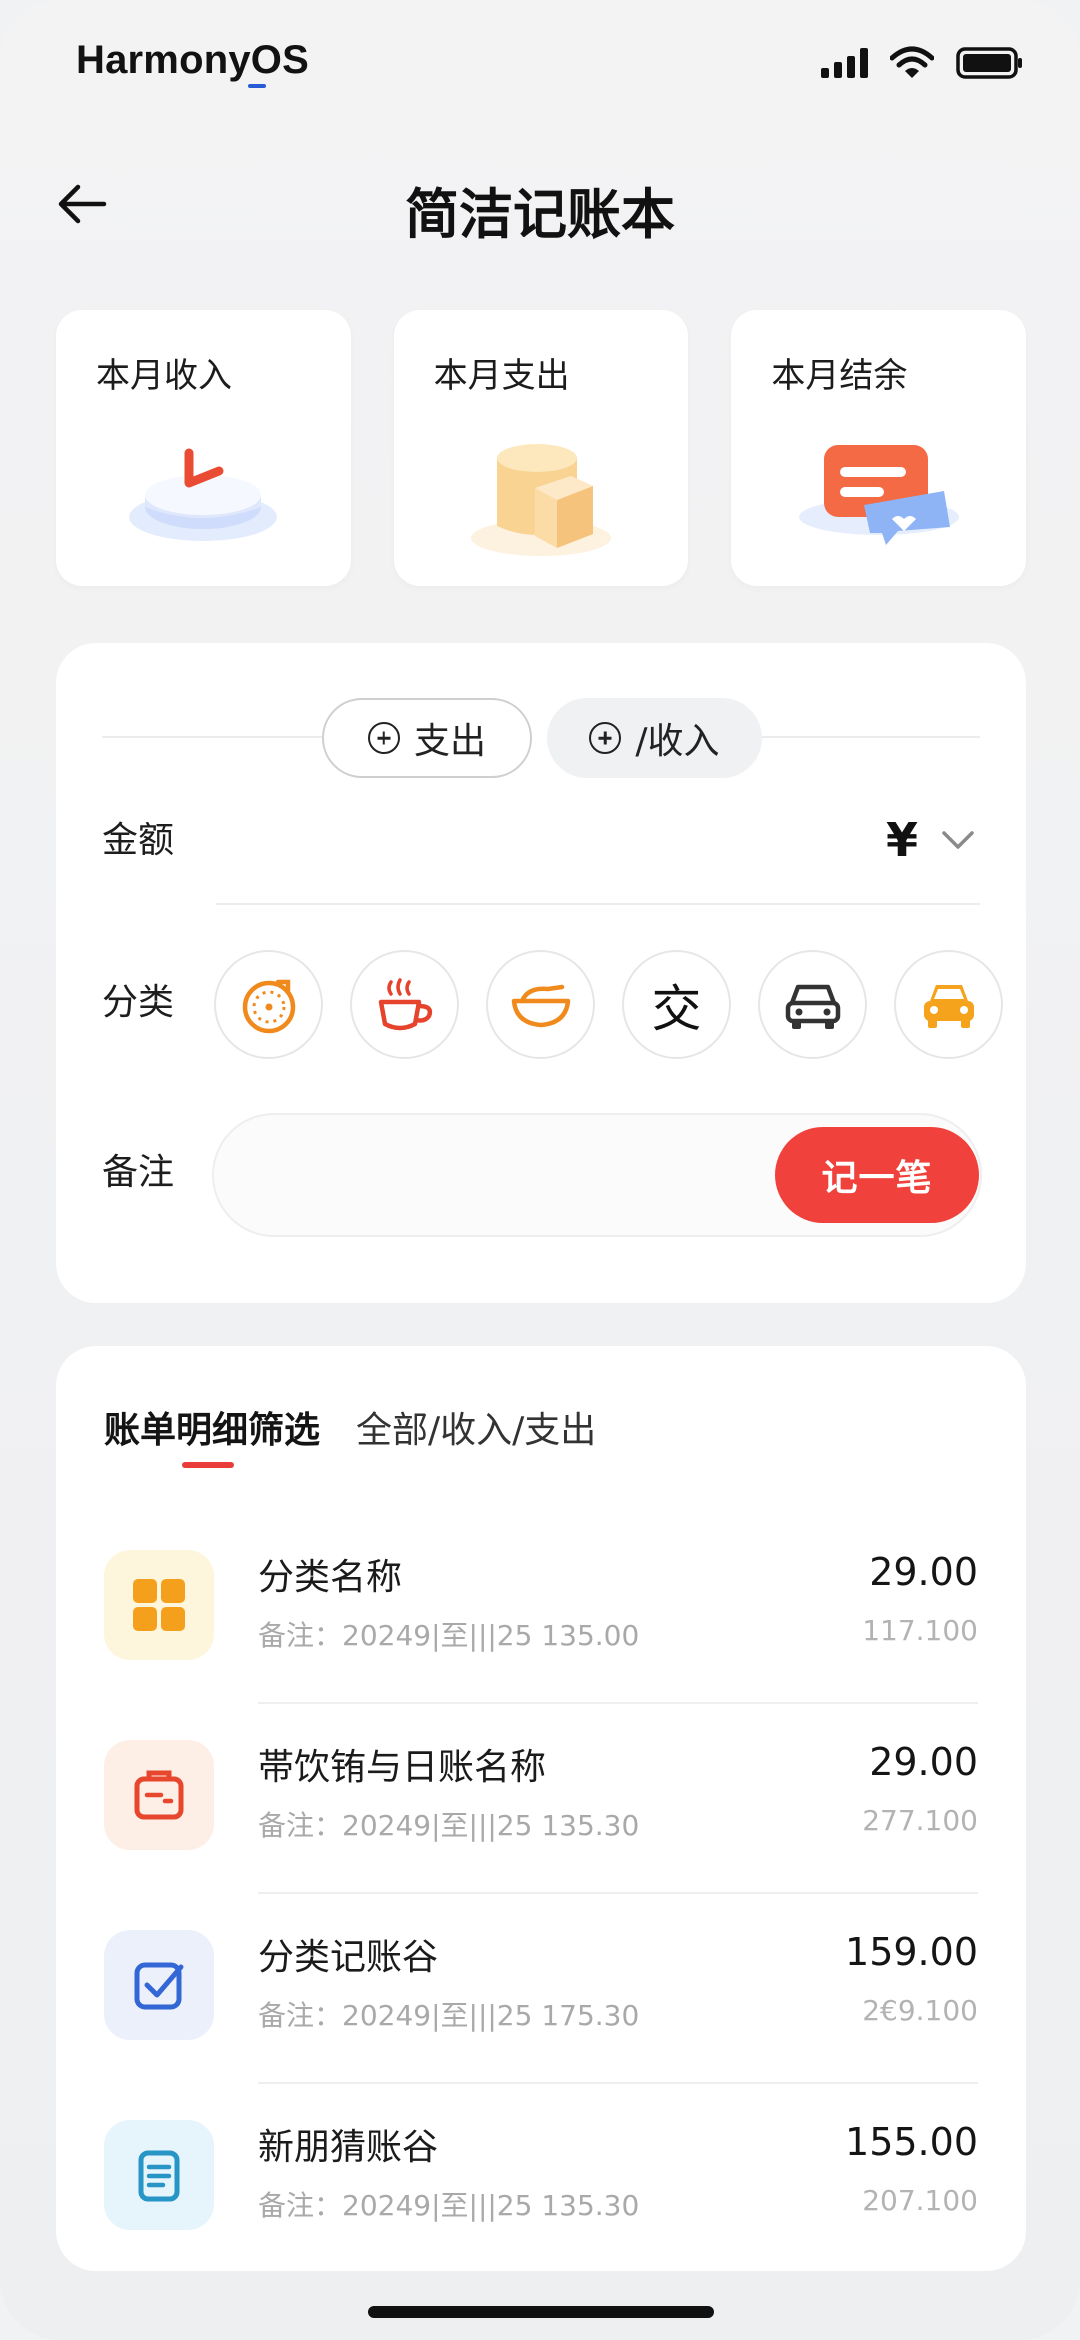 The height and width of the screenshot is (2340, 1080). Describe the element at coordinates (138, 1172) in the screenshot. I see `note-label: 备注` at that location.